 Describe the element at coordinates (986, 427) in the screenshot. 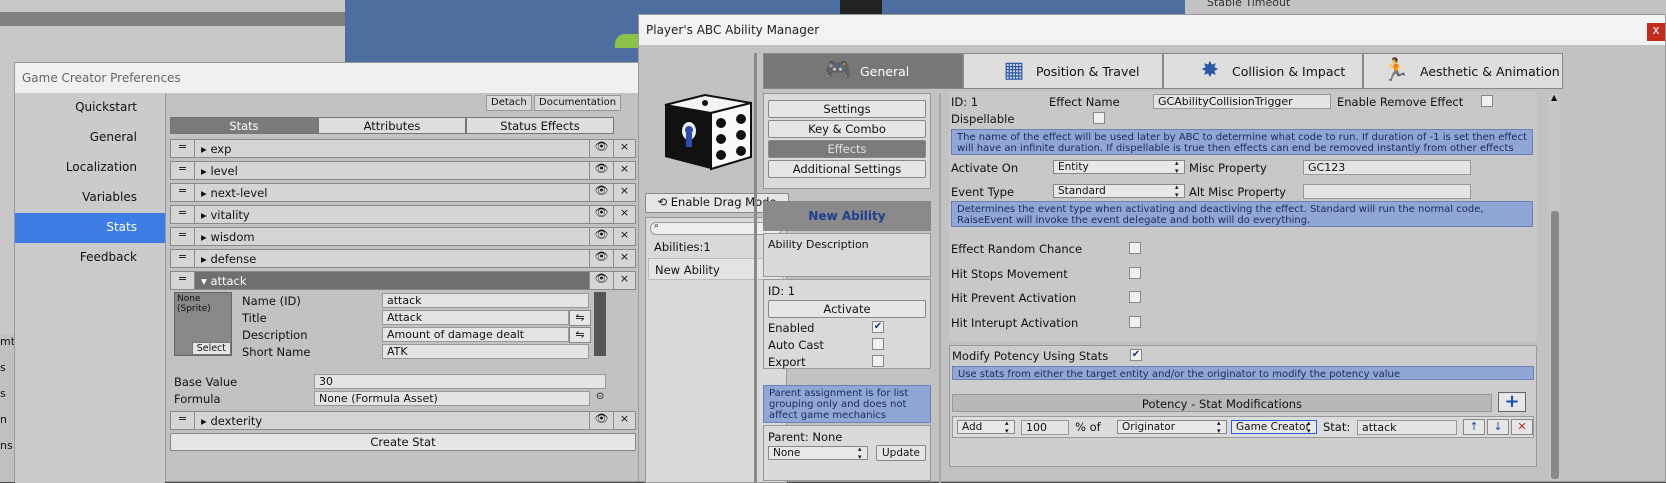

I see `operation-dropdown: Add` at that location.